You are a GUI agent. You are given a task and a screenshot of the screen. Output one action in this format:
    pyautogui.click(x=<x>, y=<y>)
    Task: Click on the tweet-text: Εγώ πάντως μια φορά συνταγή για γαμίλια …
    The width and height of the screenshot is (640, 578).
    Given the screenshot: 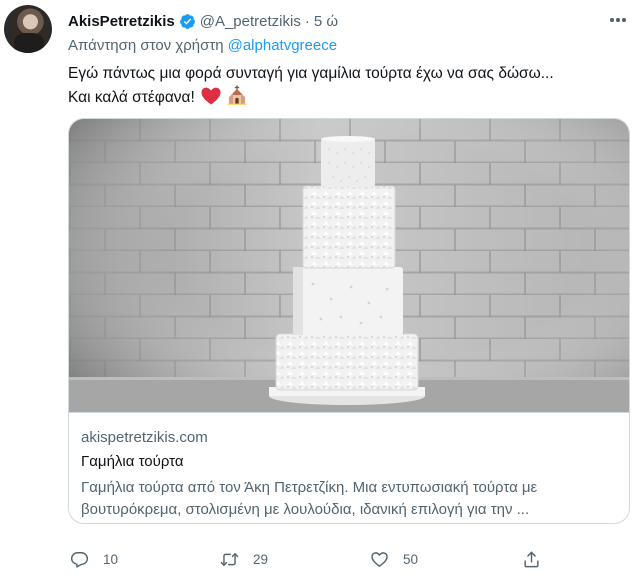 What is the action you would take?
    pyautogui.click(x=311, y=86)
    